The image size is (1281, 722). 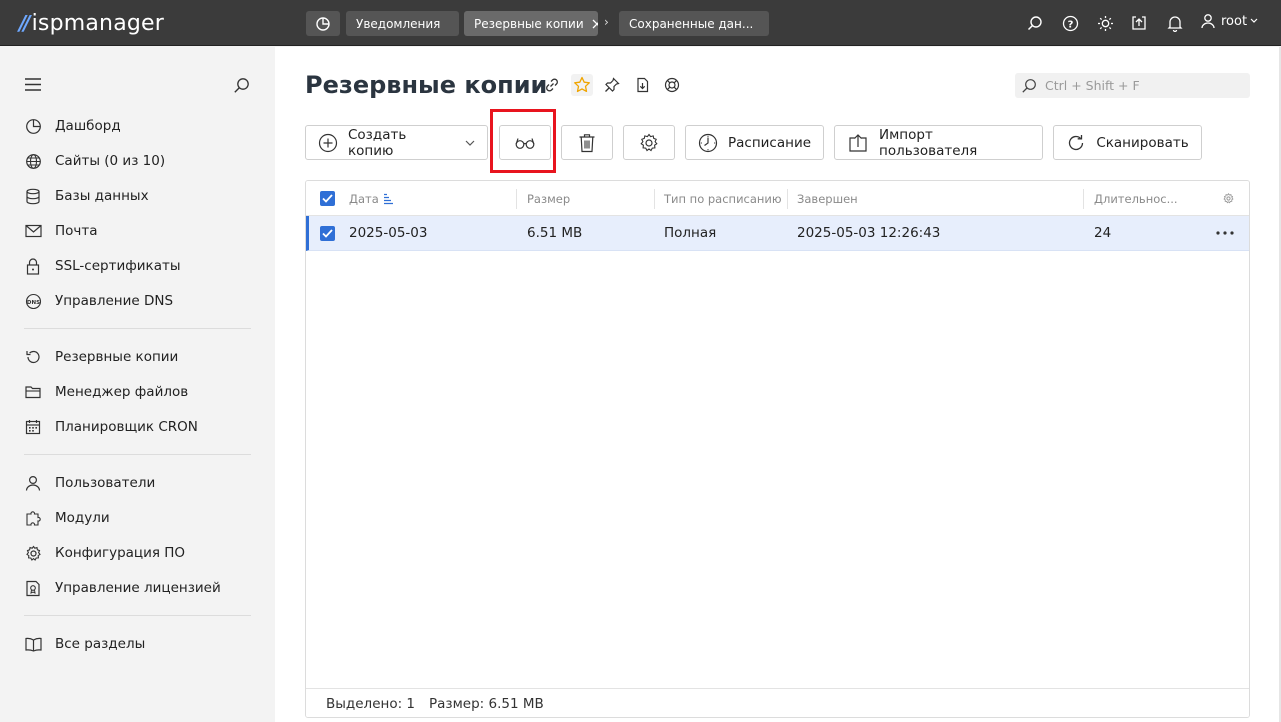 What do you see at coordinates (402, 23) in the screenshot?
I see `tab-notifications: Уведомления` at bounding box center [402, 23].